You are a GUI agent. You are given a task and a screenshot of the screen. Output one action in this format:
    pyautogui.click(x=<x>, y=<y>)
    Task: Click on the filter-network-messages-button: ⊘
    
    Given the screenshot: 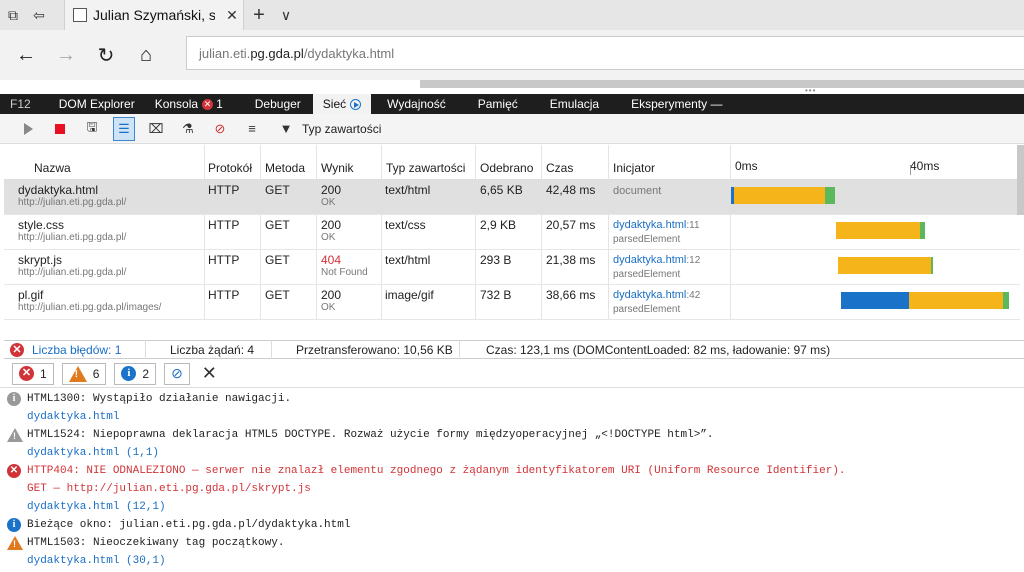 What is the action you would take?
    pyautogui.click(x=177, y=373)
    